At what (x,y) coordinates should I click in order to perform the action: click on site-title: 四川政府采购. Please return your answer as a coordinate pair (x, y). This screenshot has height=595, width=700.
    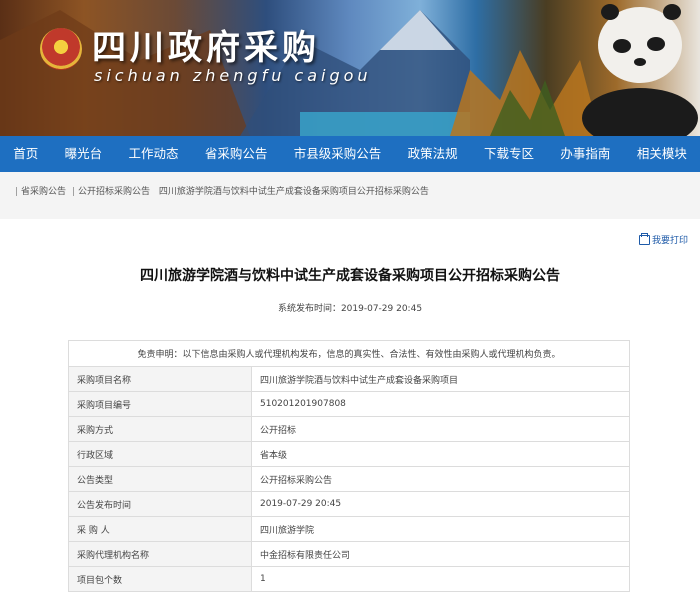
    Looking at the image, I should click on (206, 48).